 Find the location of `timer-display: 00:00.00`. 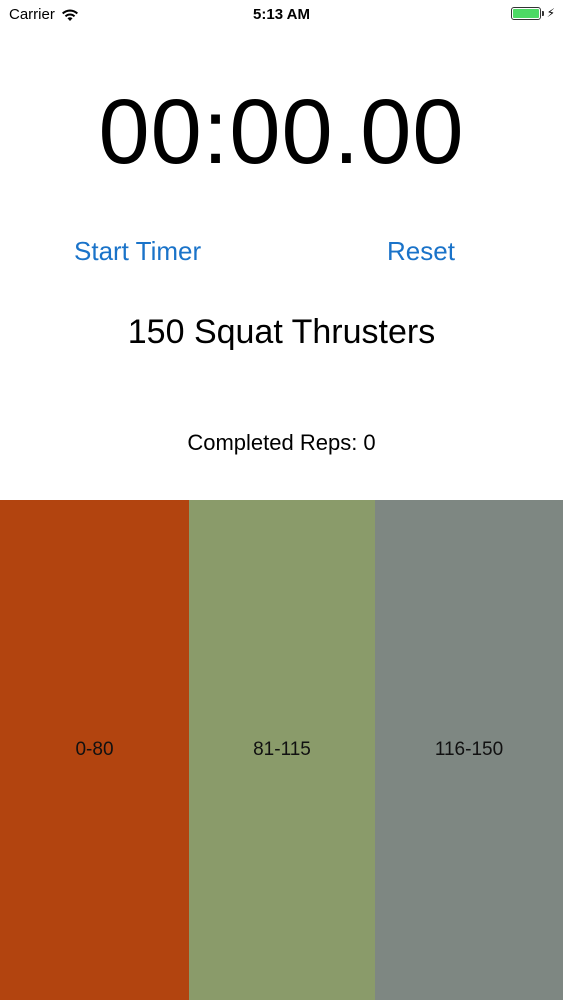

timer-display: 00:00.00 is located at coordinates (281, 132).